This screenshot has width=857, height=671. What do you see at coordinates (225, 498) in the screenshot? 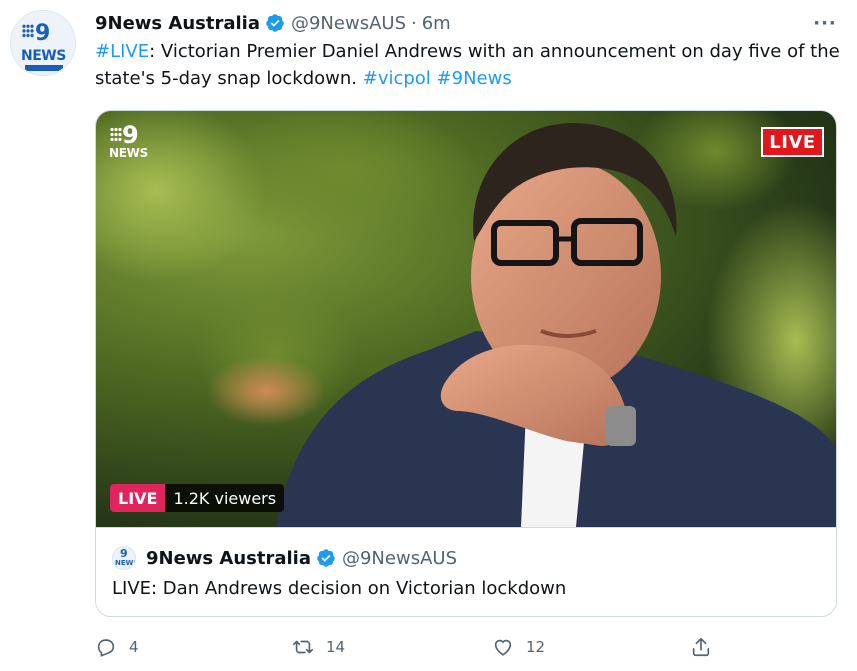
I see `viewer-count: 1.2K viewers` at bounding box center [225, 498].